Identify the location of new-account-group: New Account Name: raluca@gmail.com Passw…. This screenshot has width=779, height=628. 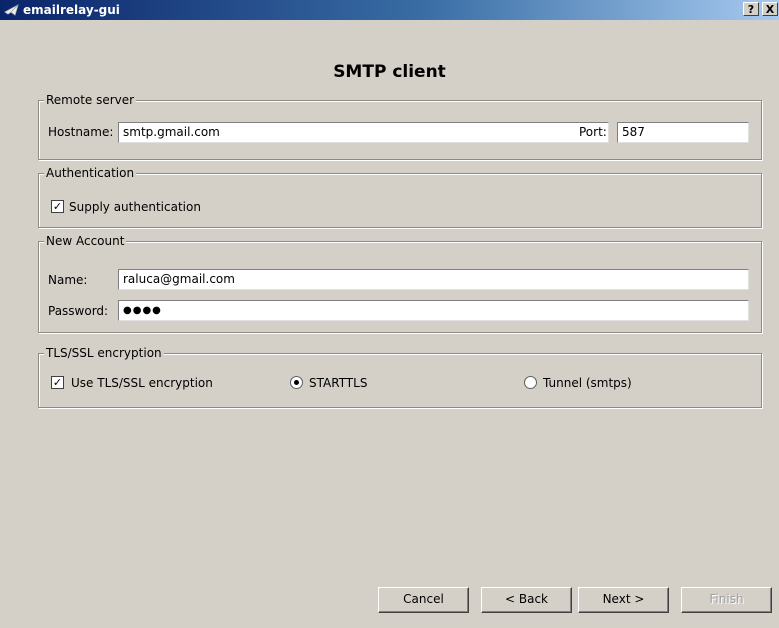
(400, 283).